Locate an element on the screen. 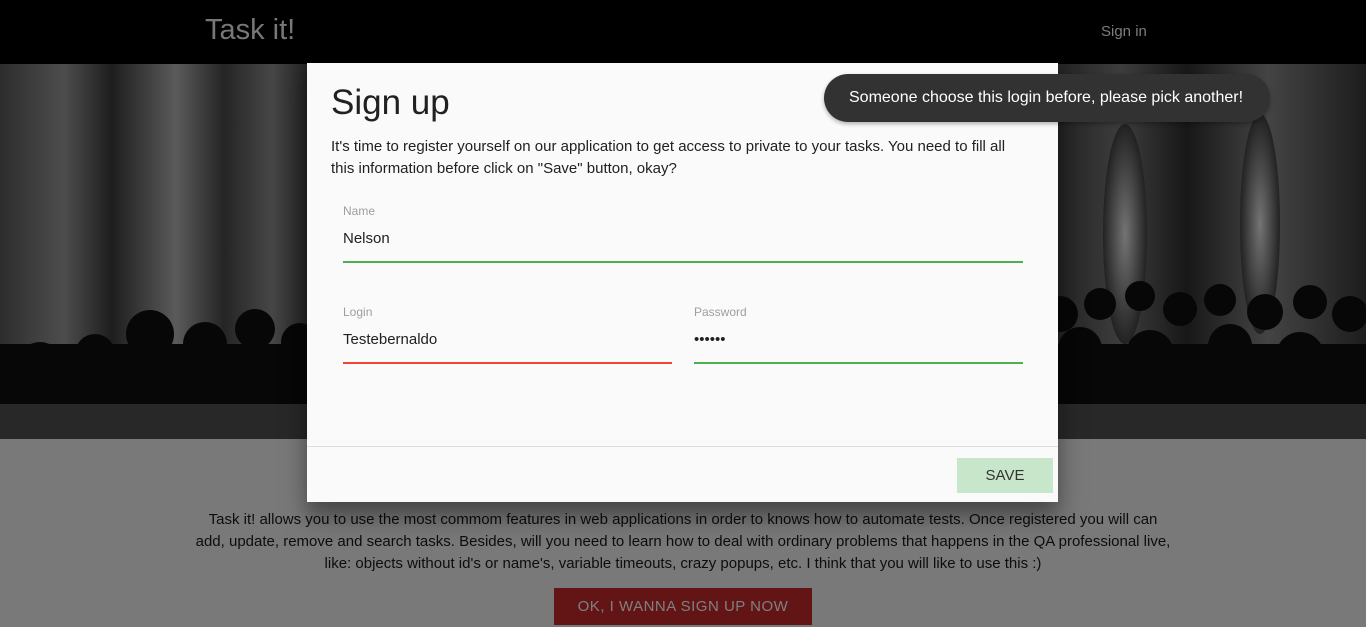  save-button: SAVE is located at coordinates (1005, 475).